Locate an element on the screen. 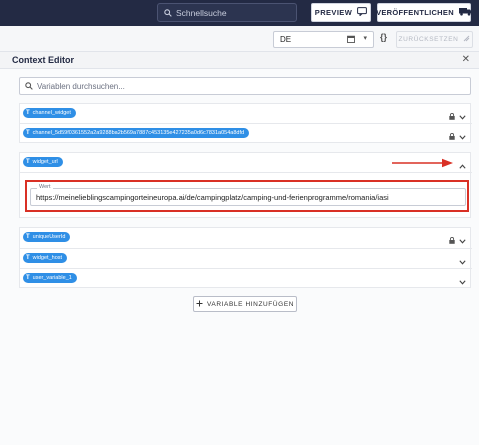 Image resolution: width=479 pixels, height=445 pixels. reset-button: ZURÜCKSETZEN is located at coordinates (434, 39).